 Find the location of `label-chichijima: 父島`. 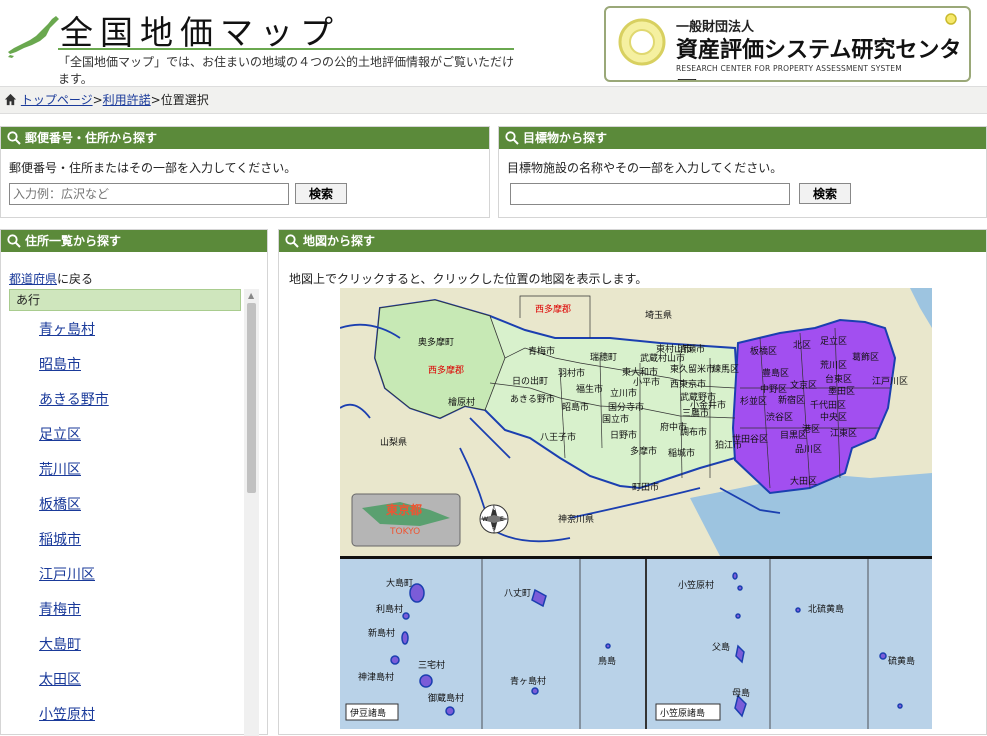

label-chichijima: 父島 is located at coordinates (721, 647).